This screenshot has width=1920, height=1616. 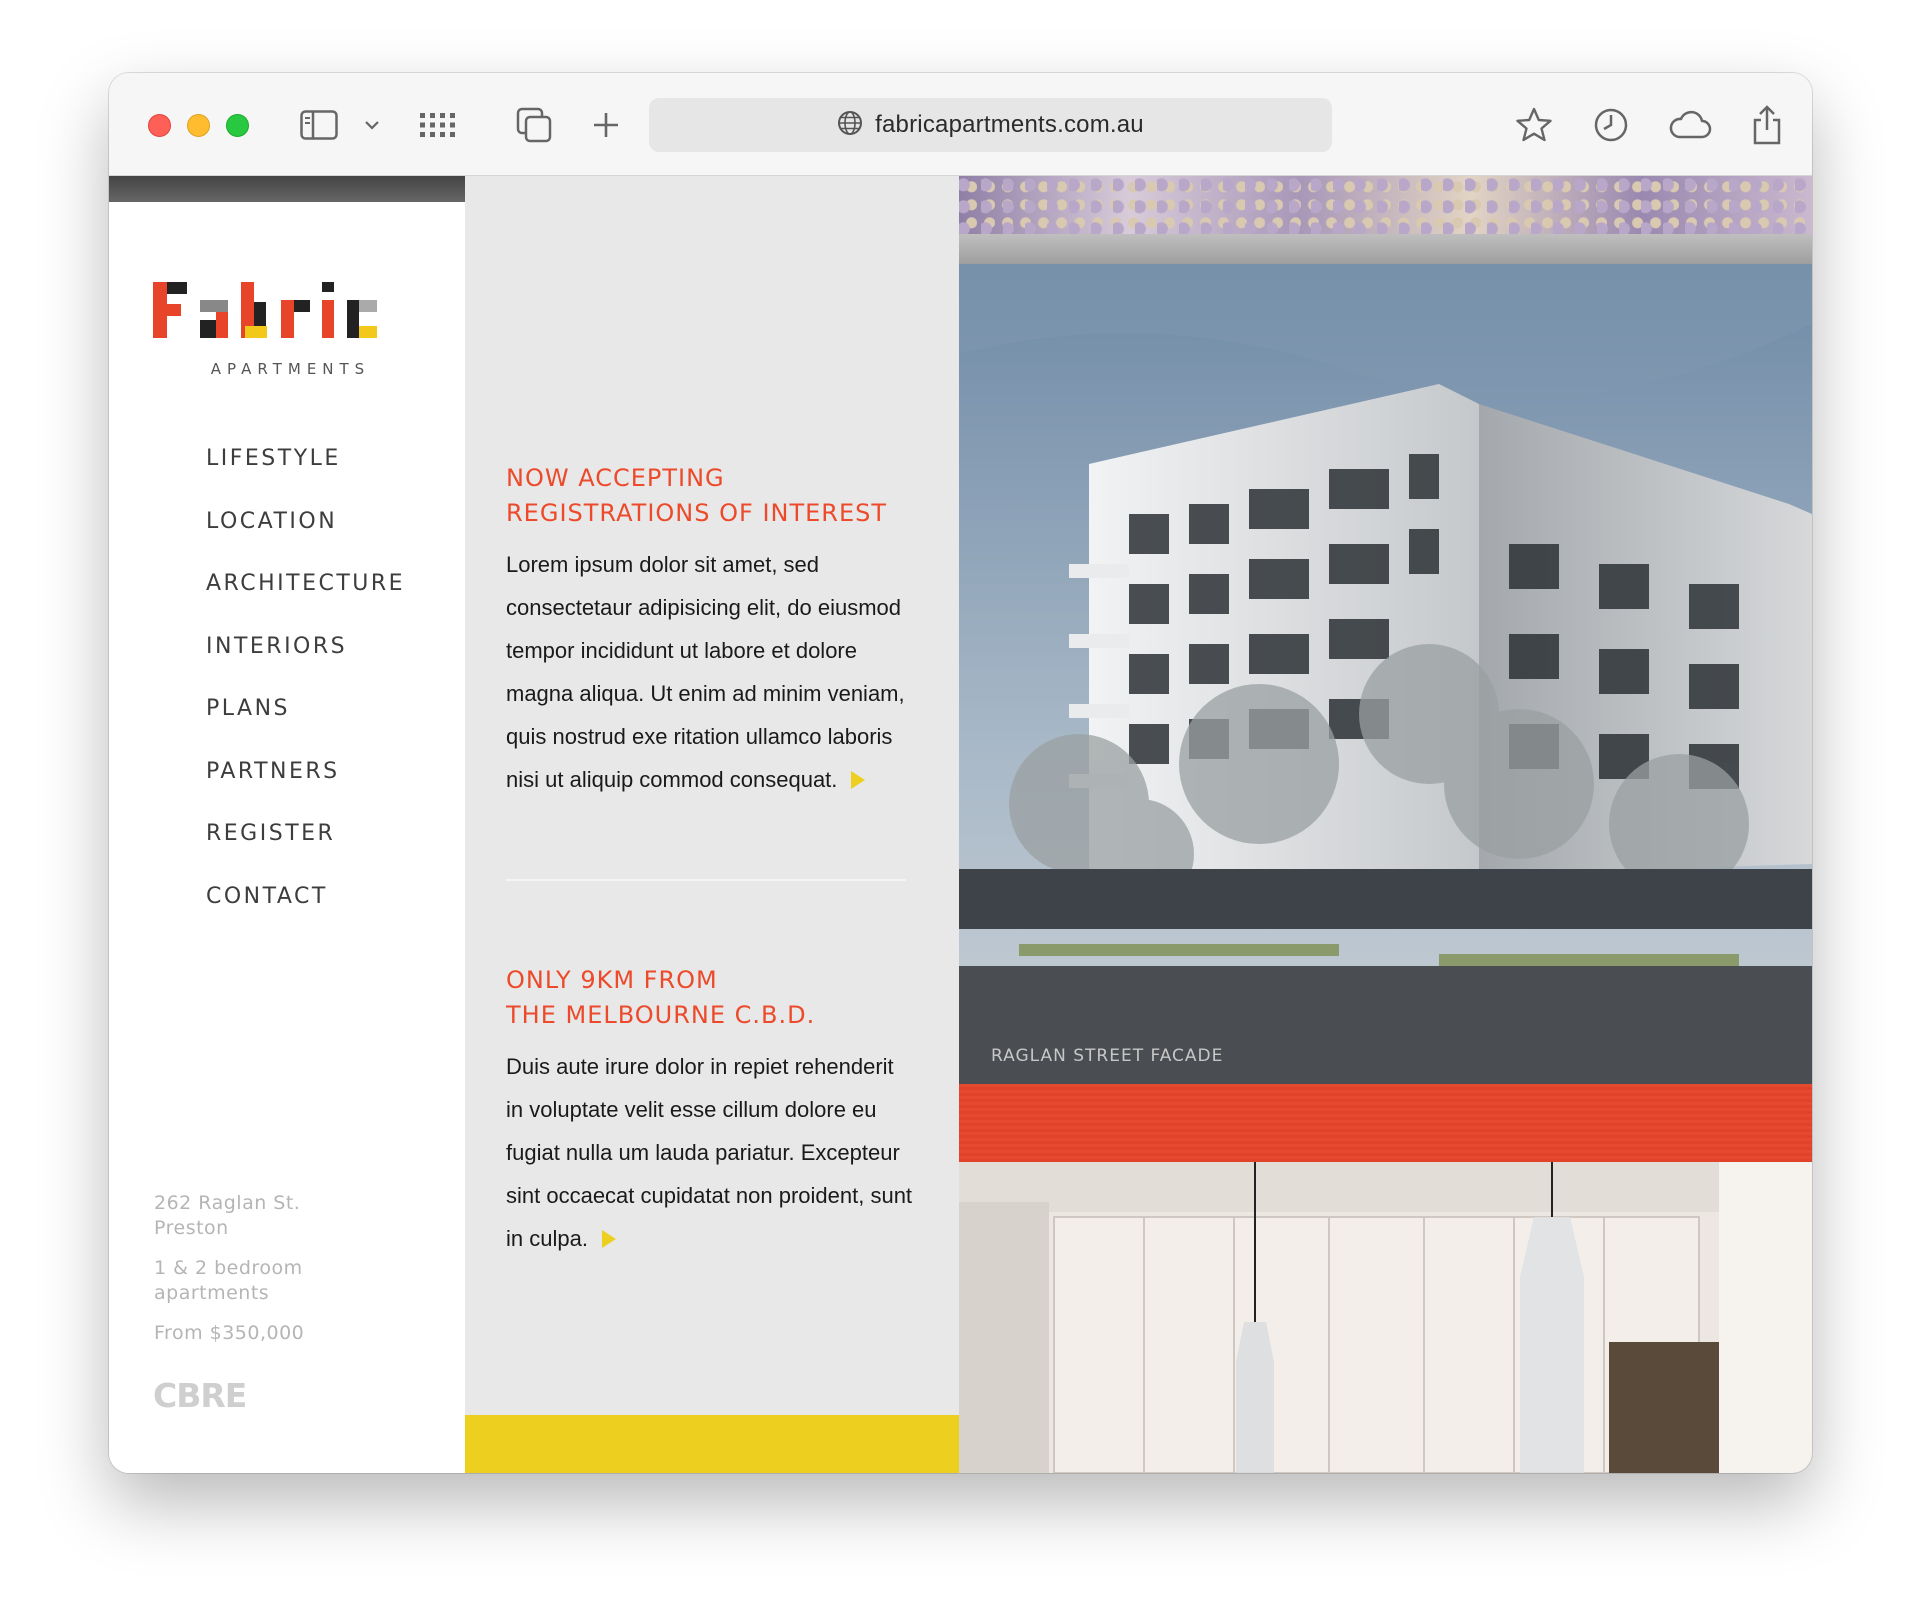 What do you see at coordinates (305, 790) in the screenshot?
I see `nav-item-partners: PARTNERS` at bounding box center [305, 790].